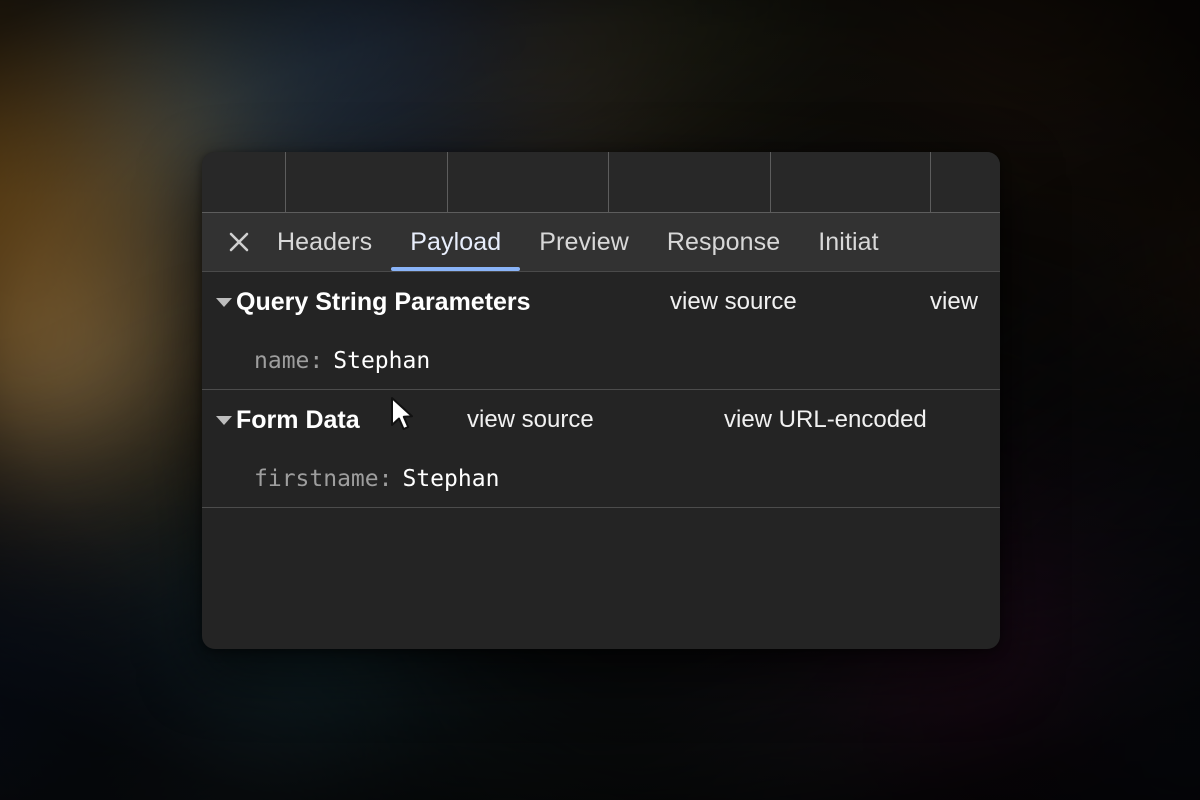 This screenshot has width=1200, height=800. I want to click on request-detail-tab-bar: Headers Payload Preview Response Initiat, so click(601, 242).